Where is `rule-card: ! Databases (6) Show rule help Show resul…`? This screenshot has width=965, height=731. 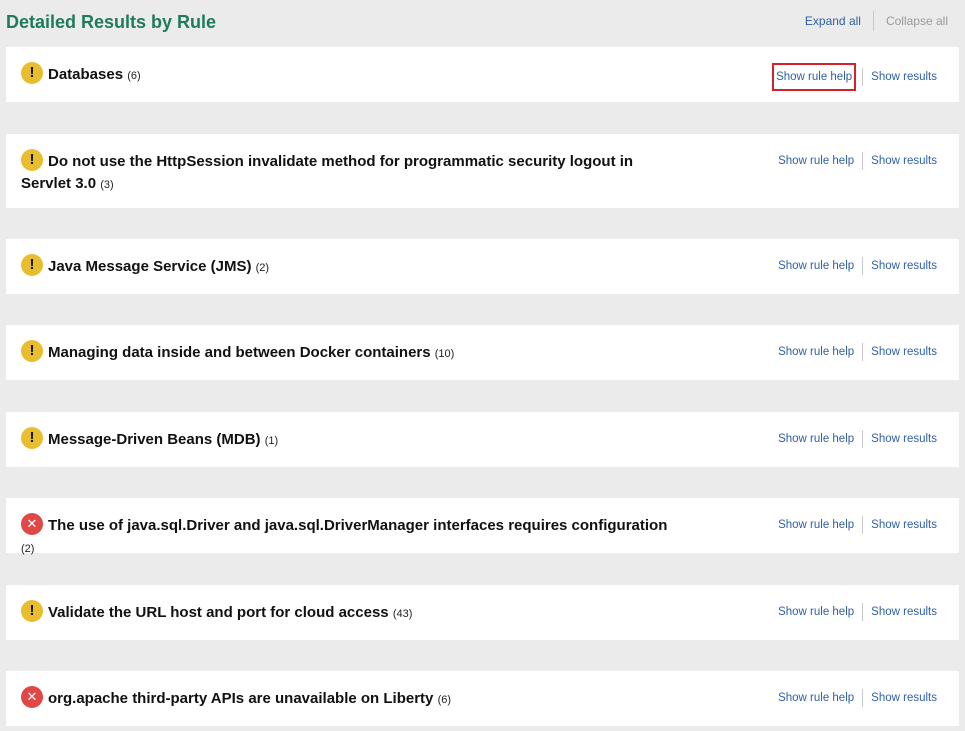
rule-card: ! Databases (6) Show rule help Show resul… is located at coordinates (482, 74).